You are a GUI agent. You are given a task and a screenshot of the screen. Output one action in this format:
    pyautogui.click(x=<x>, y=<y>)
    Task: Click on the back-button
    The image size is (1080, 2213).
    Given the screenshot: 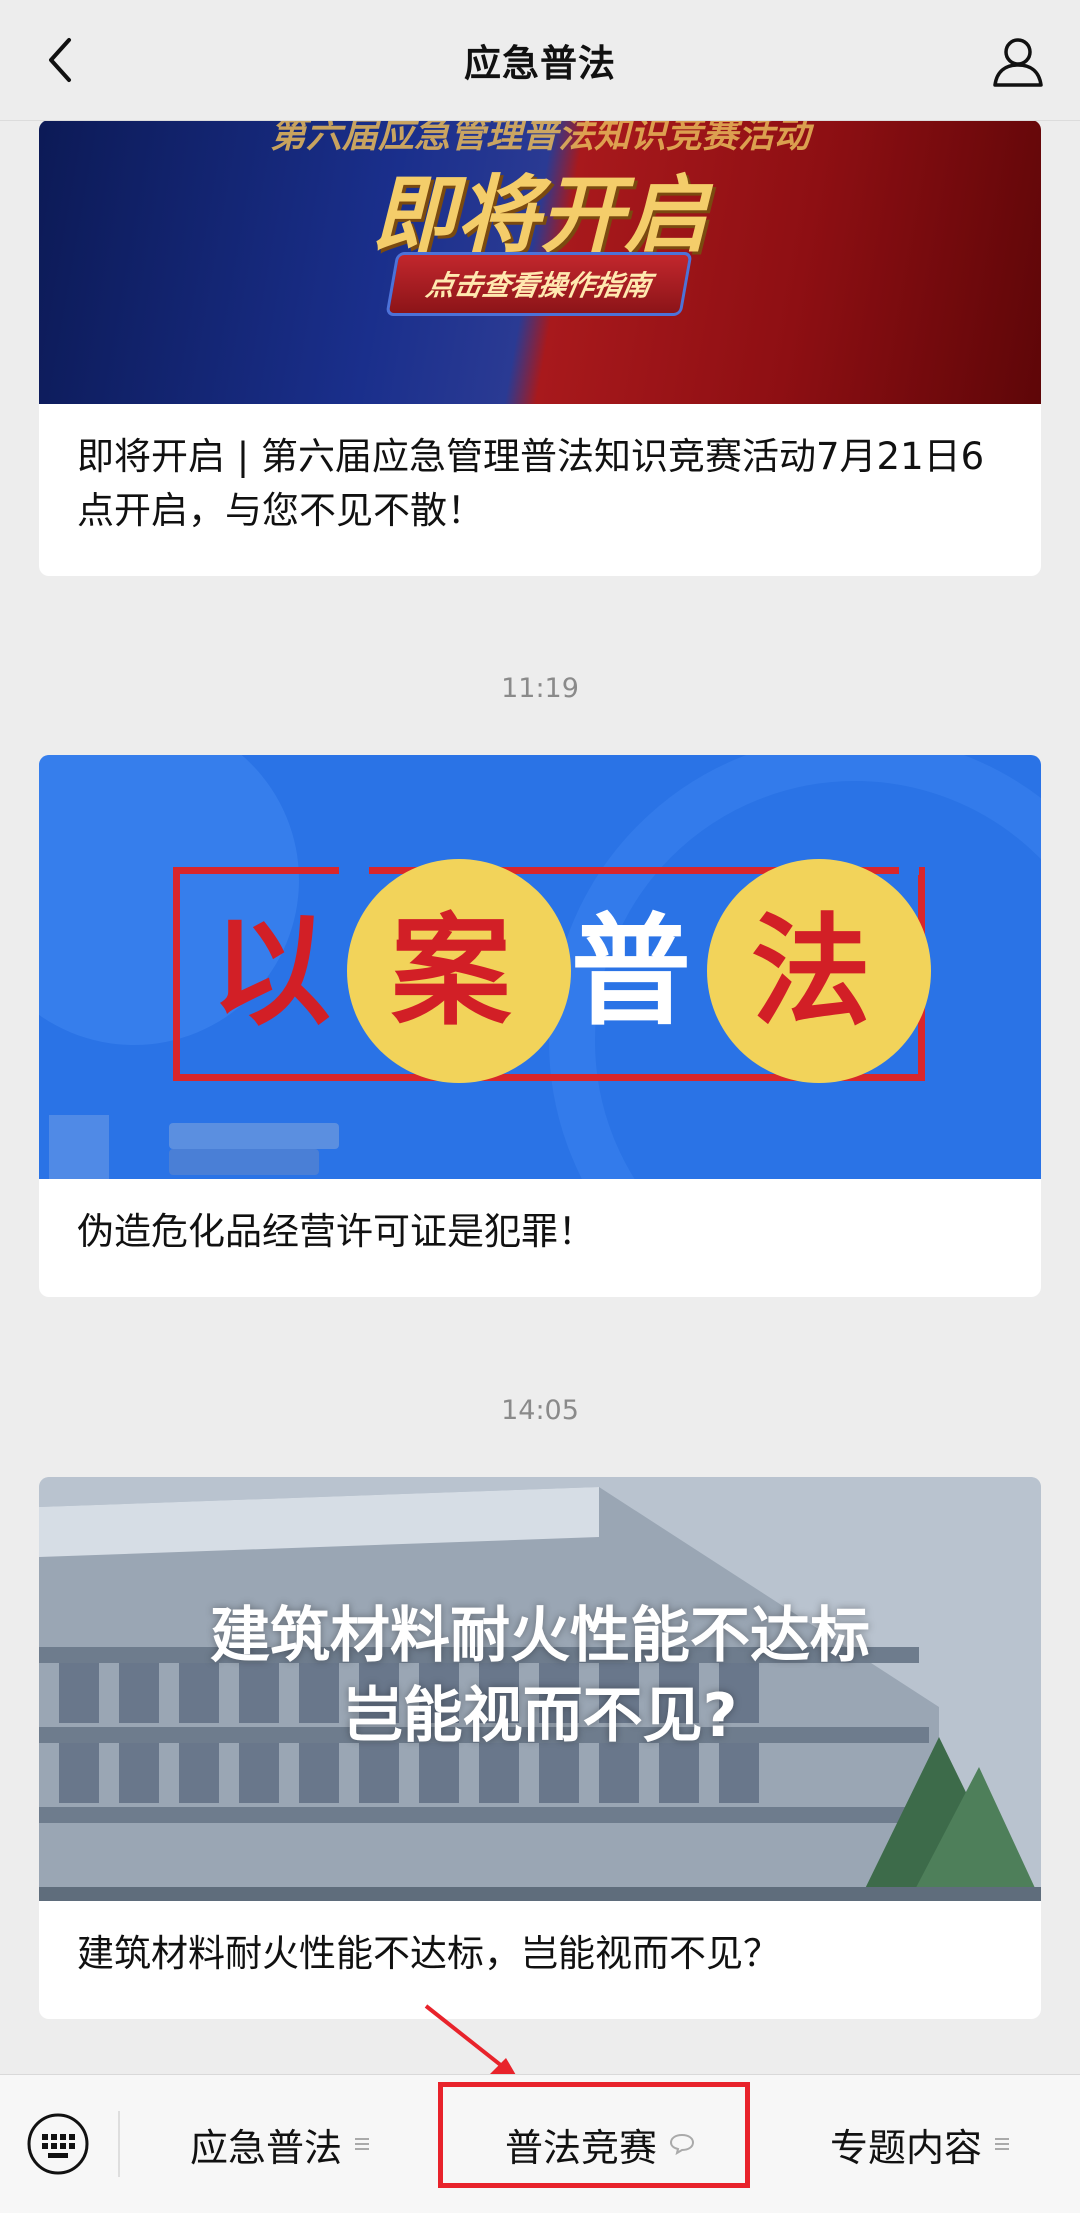 What is the action you would take?
    pyautogui.click(x=60, y=60)
    